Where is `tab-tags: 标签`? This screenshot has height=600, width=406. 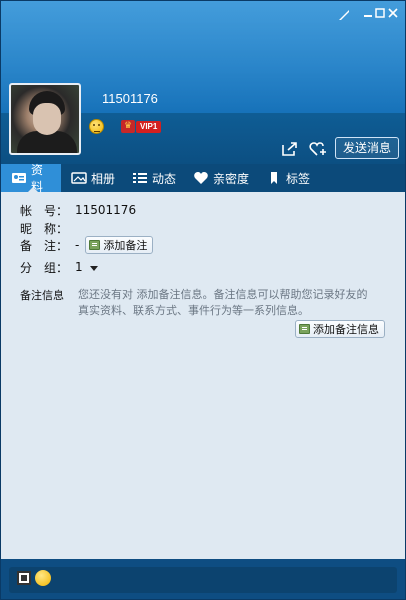
tab-tags: 标签 is located at coordinates (286, 178).